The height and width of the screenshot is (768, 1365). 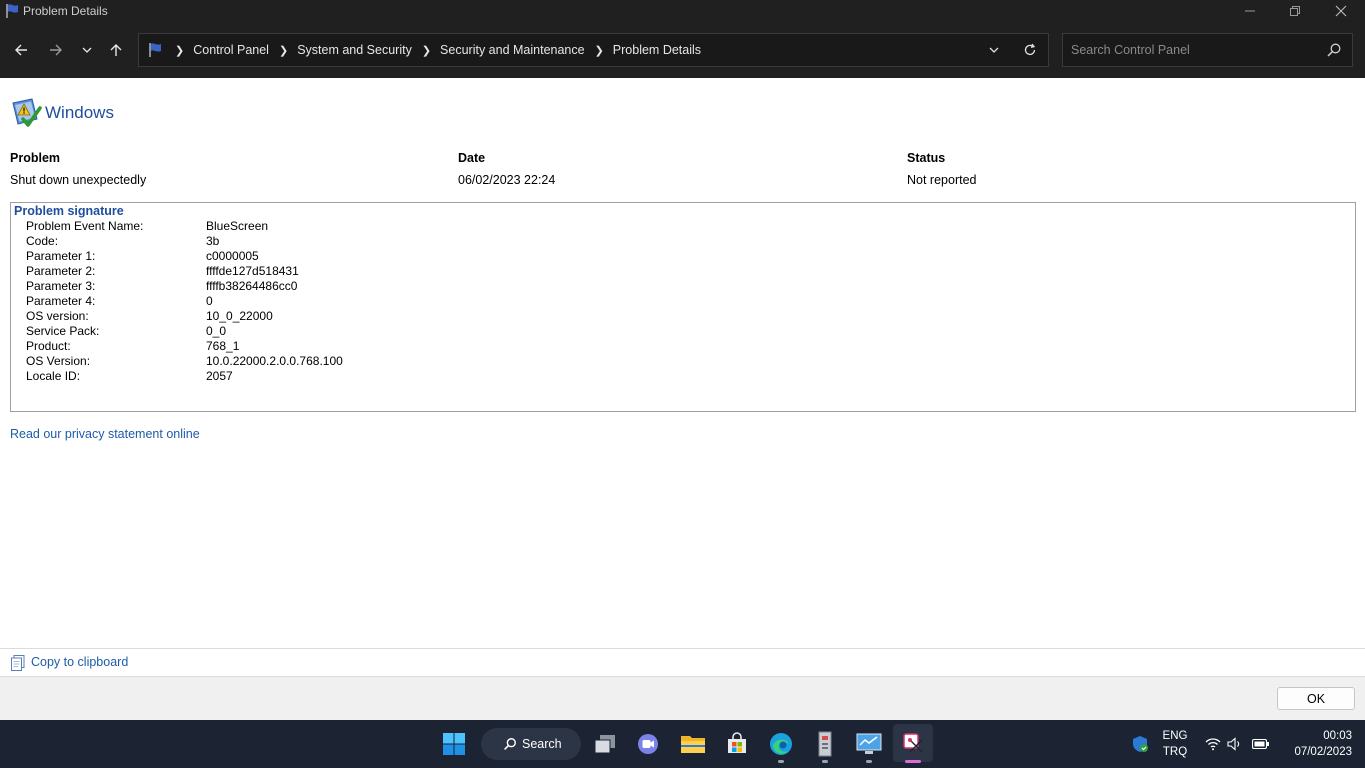 I want to click on breadcrumb-system-and-security: System and Security, so click(x=354, y=50).